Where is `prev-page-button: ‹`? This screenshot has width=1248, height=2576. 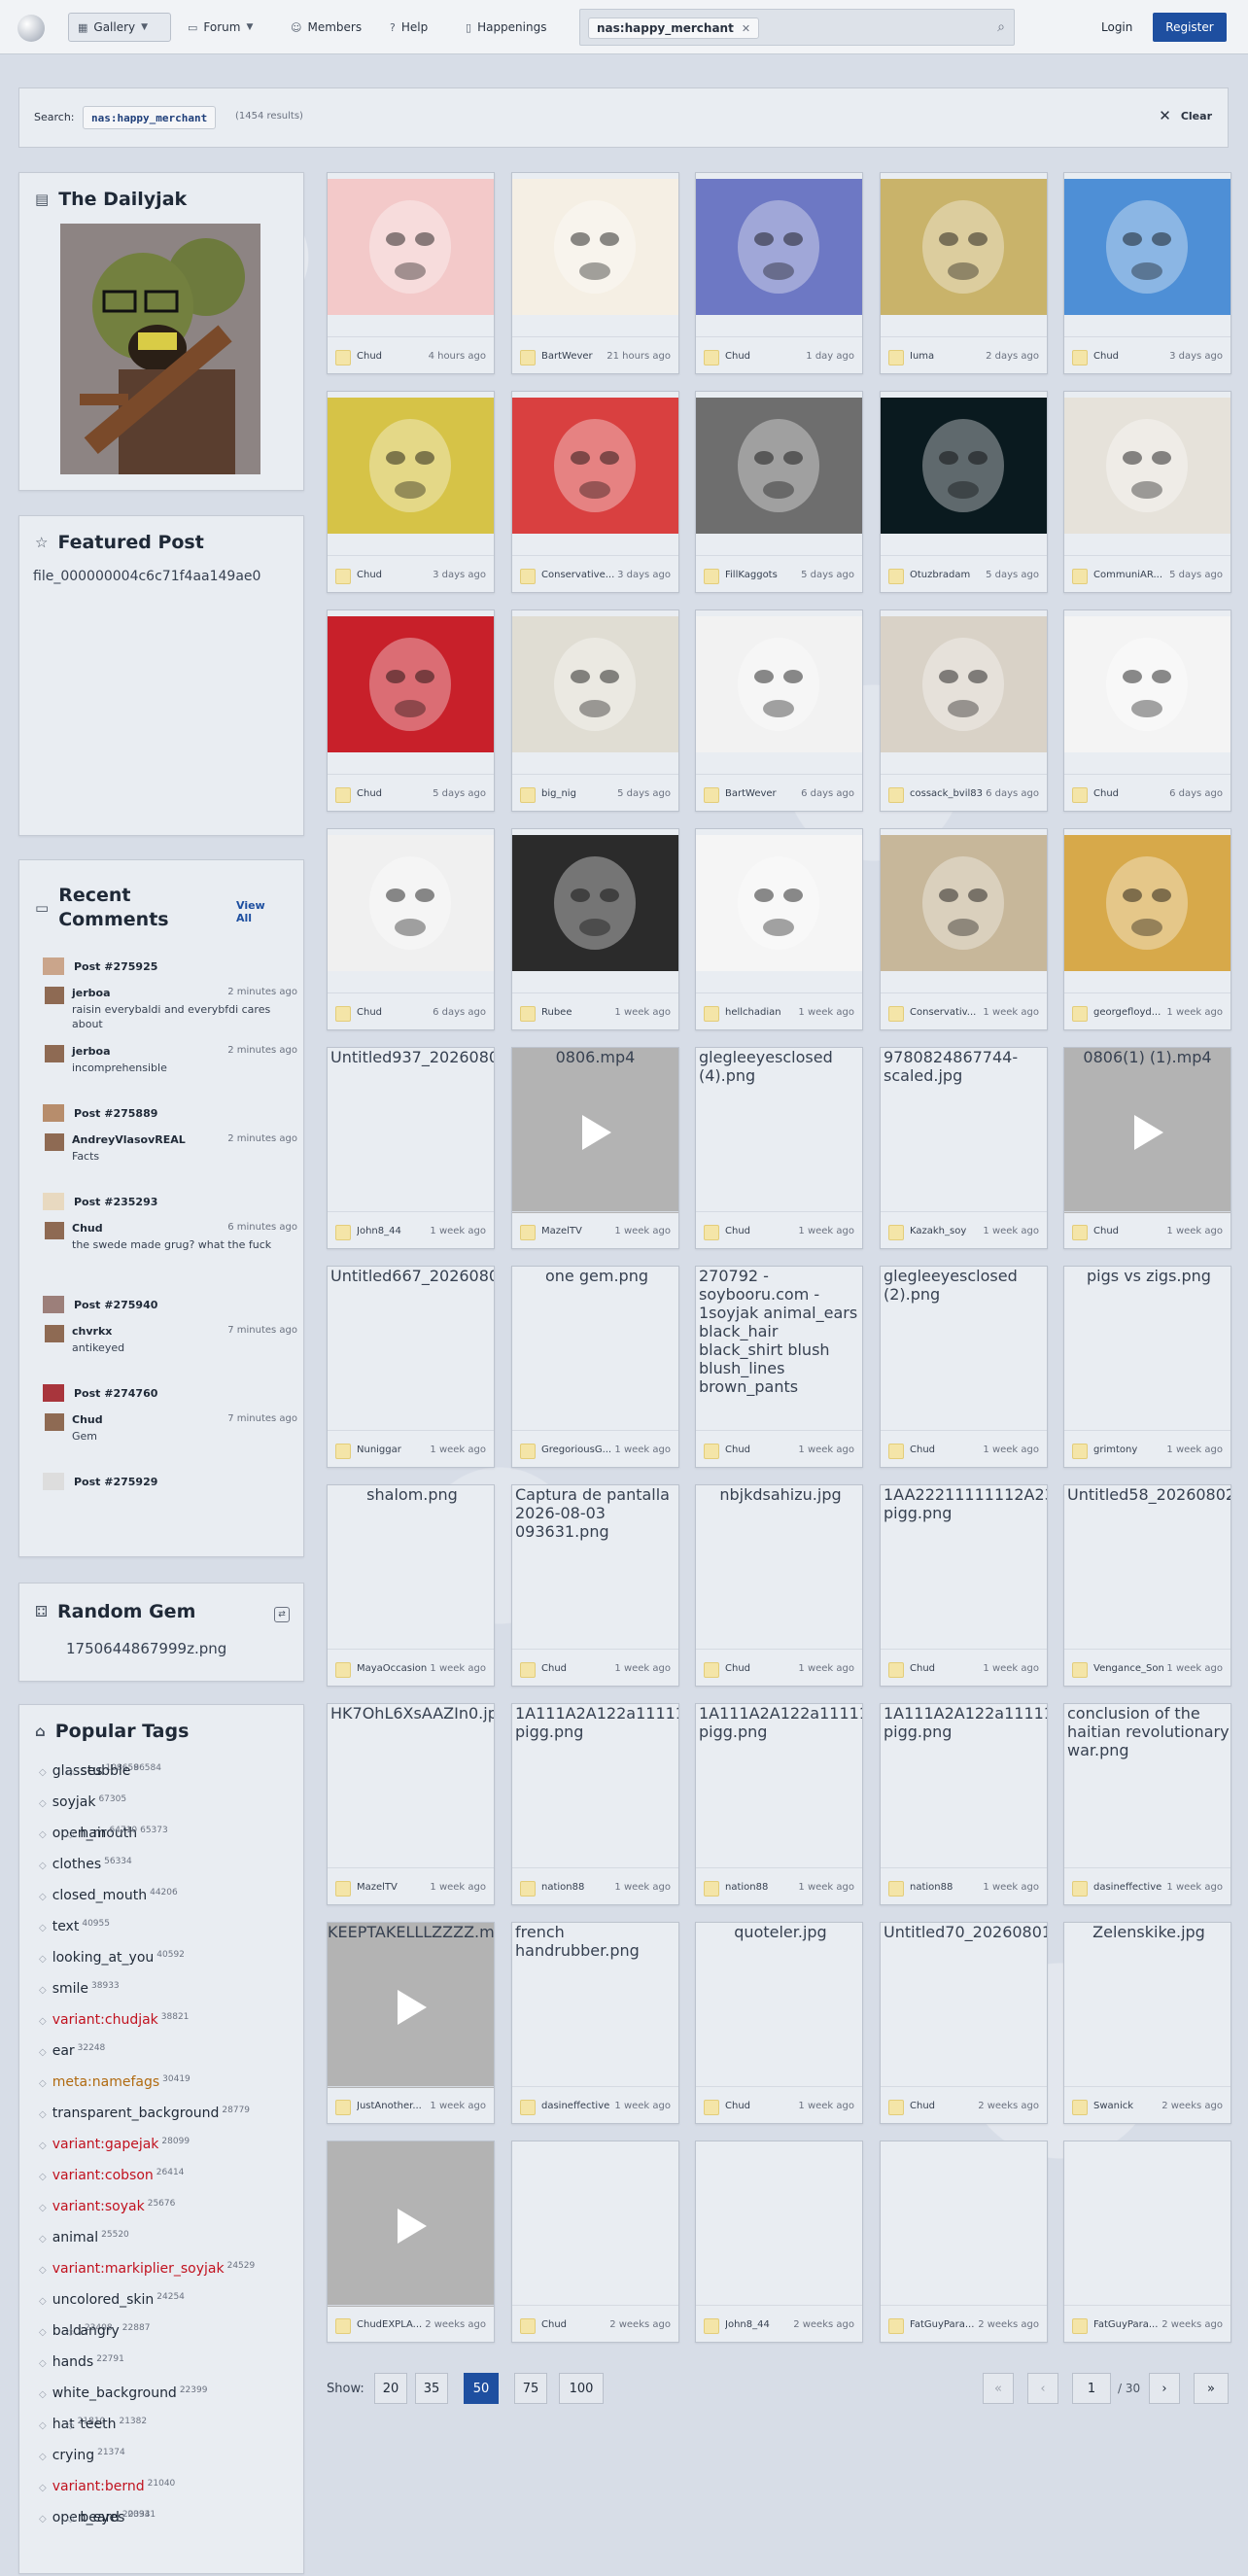
prev-page-button: ‹ is located at coordinates (1042, 2388).